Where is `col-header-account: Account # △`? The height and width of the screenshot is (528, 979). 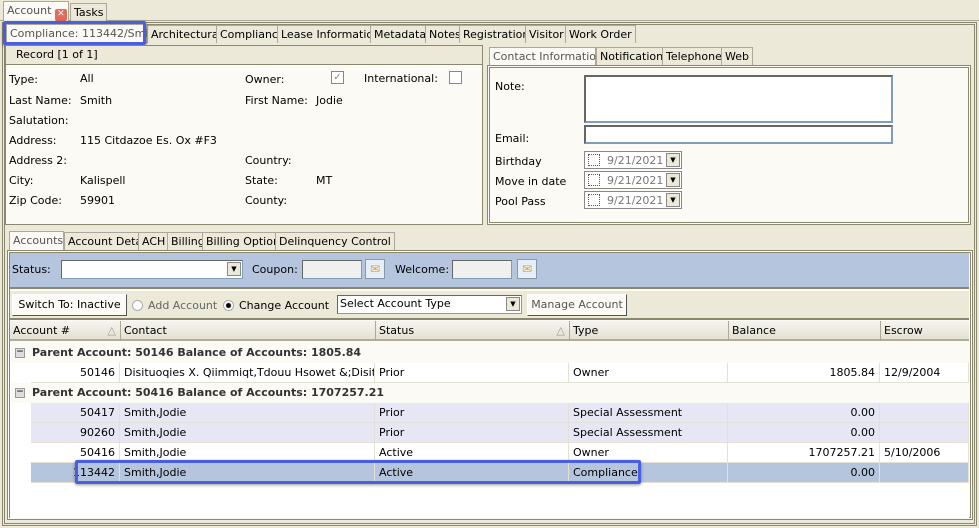 col-header-account: Account # △ is located at coordinates (65, 331).